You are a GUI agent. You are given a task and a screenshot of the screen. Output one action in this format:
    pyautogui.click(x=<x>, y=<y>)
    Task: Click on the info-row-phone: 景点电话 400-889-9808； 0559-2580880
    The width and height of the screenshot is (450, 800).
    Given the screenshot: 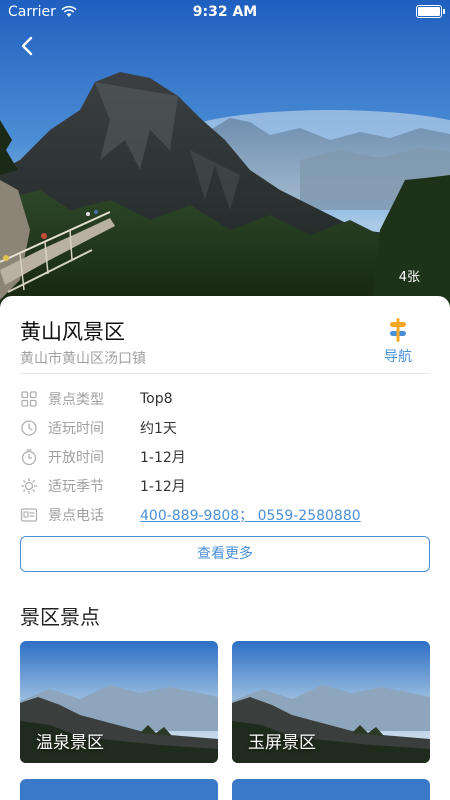 What is the action you would take?
    pyautogui.click(x=230, y=515)
    